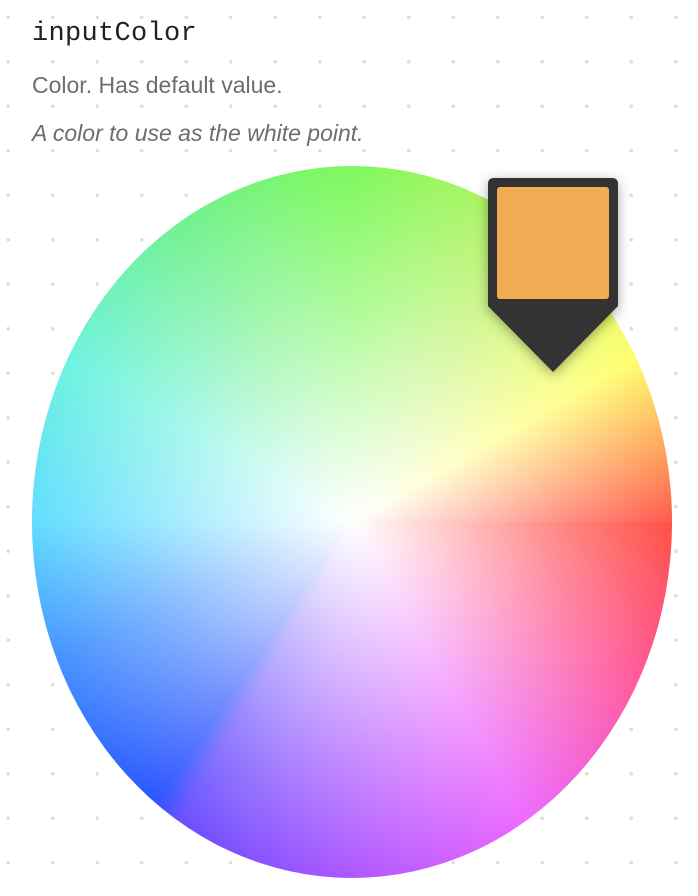 This screenshot has height=896, width=698. Describe the element at coordinates (115, 34) in the screenshot. I see `parameter-name: inputColor` at that location.